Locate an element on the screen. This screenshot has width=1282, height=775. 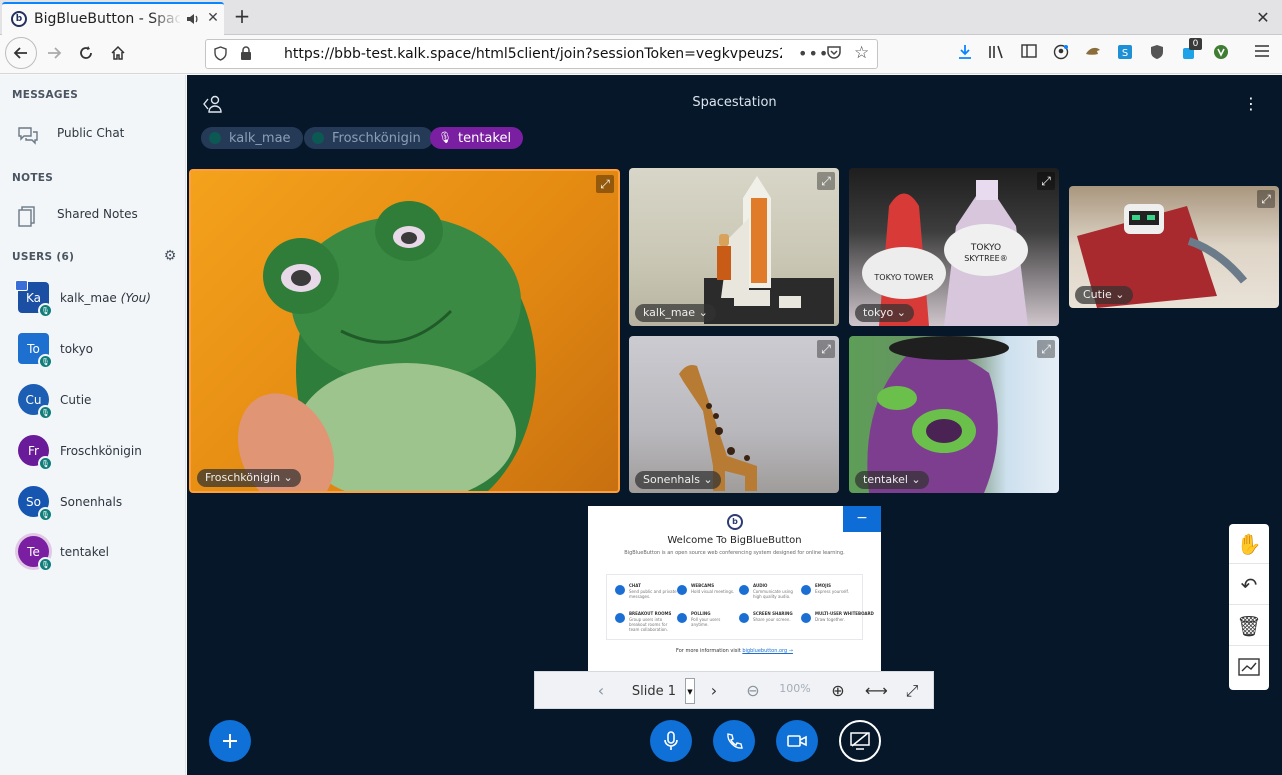
svg-text: TOKYO is located at coordinates (985, 248).